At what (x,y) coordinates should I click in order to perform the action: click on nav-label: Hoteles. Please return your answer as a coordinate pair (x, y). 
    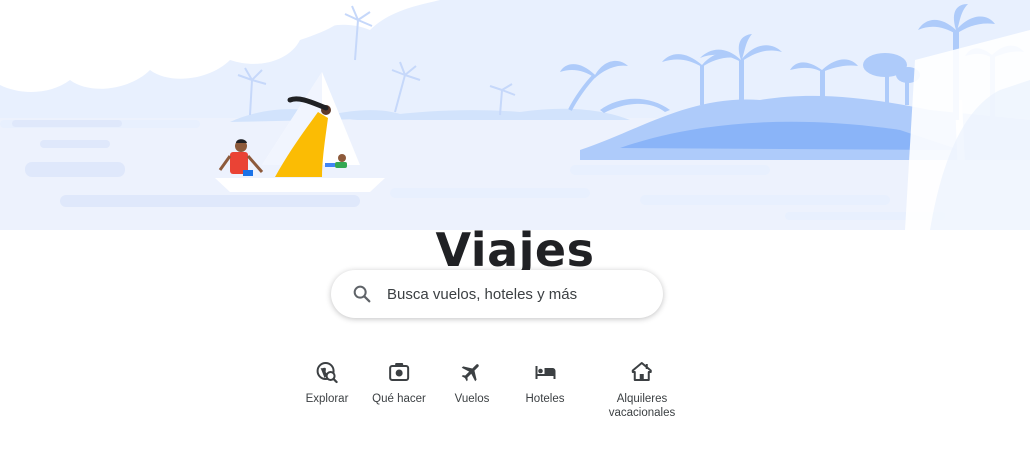
    Looking at the image, I should click on (545, 399).